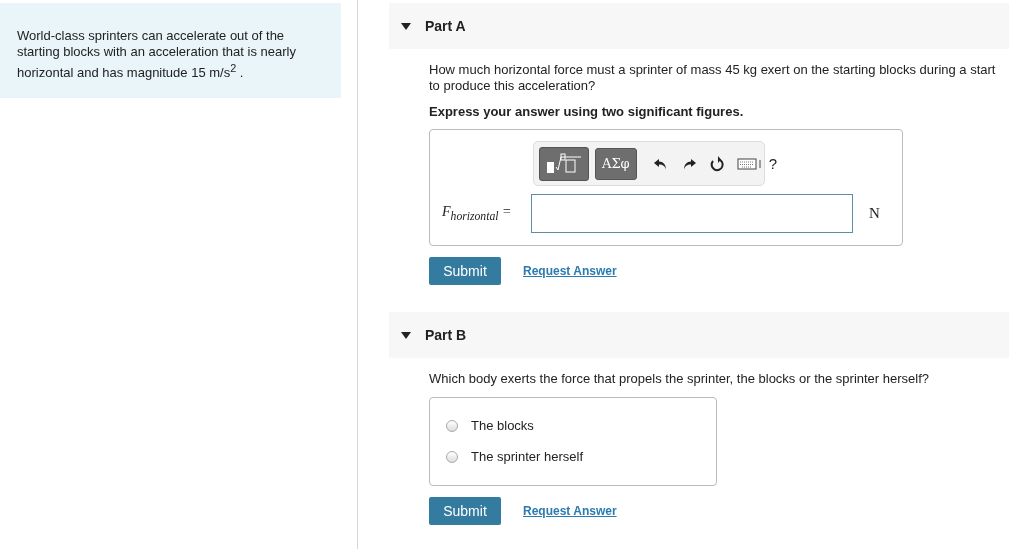 The image size is (1024, 549). Describe the element at coordinates (680, 379) in the screenshot. I see `question-text: Which body exerts the force that propels the sprinter, the blocks or the sprinter herself?` at that location.